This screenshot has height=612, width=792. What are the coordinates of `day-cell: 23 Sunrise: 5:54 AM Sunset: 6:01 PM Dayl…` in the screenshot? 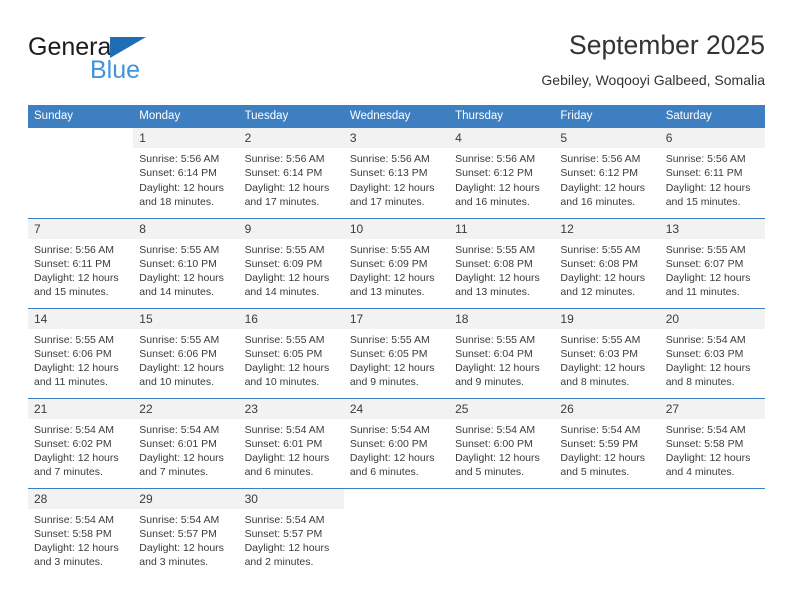 It's located at (291, 442).